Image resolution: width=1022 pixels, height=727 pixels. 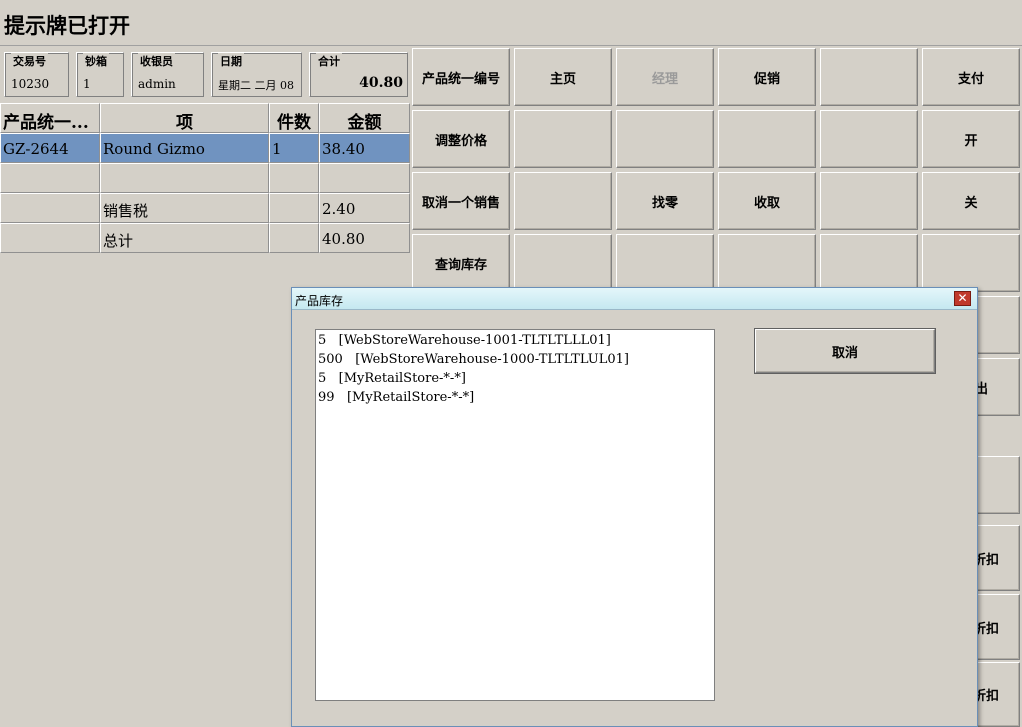 What do you see at coordinates (294, 118) in the screenshot?
I see `column-header-quantity: 件数` at bounding box center [294, 118].